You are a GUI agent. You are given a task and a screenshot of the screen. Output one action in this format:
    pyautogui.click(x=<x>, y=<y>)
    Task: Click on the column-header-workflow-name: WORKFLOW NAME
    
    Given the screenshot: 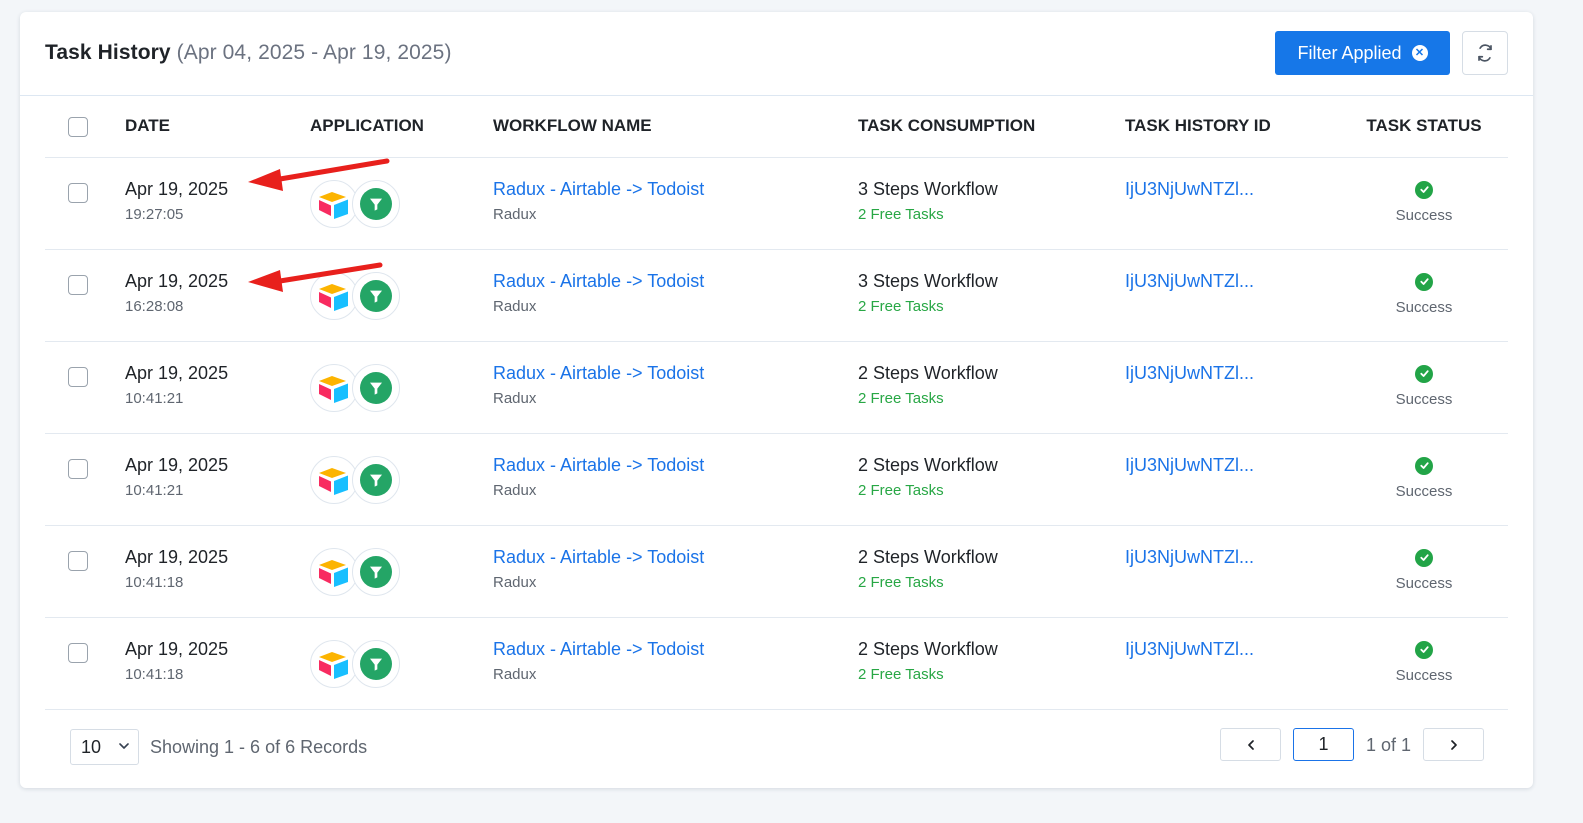 What is the action you would take?
    pyautogui.click(x=675, y=127)
    